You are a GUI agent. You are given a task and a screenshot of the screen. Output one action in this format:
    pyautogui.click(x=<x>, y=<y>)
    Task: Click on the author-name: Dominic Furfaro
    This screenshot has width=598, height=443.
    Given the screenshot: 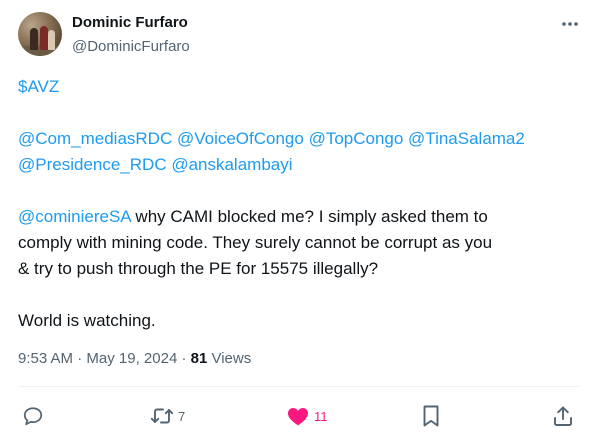 What is the action you would take?
    pyautogui.click(x=130, y=22)
    